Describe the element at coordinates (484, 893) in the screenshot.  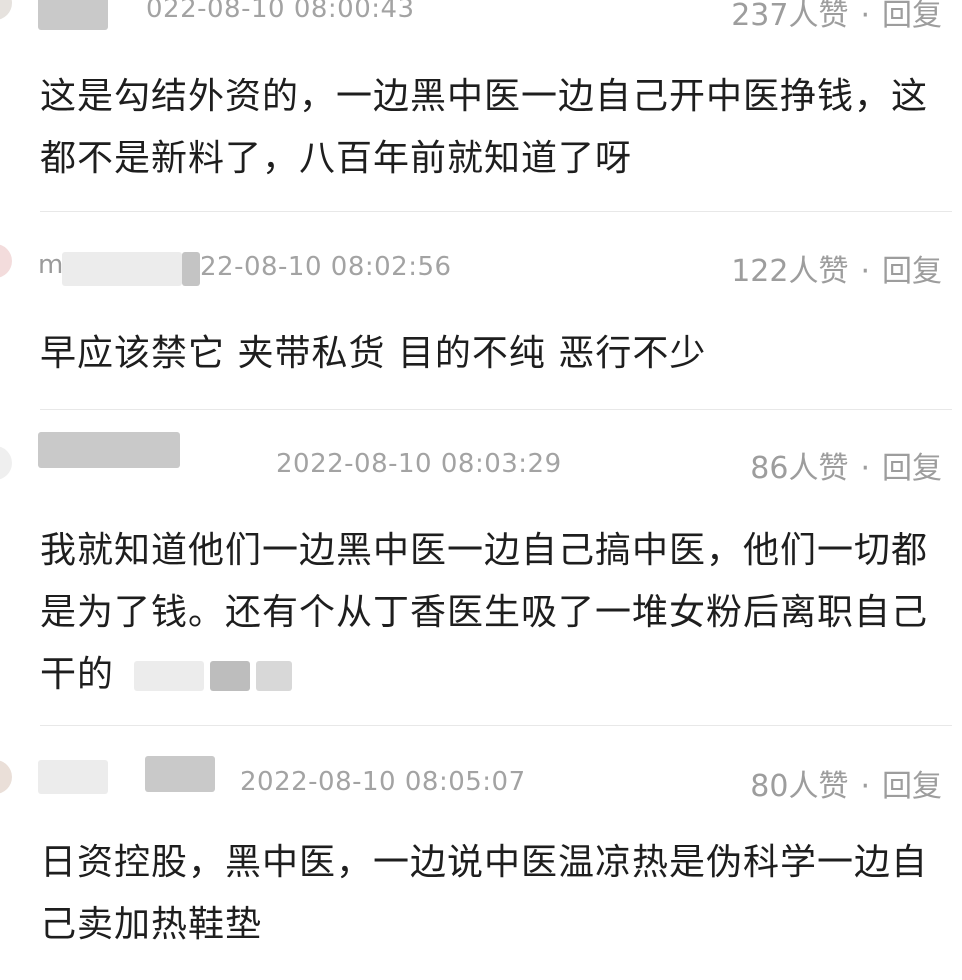
I see `comment-text: 日资控股，黑中医，一边说中医温凉热是伪科学一边自己卖加热鞋垫` at that location.